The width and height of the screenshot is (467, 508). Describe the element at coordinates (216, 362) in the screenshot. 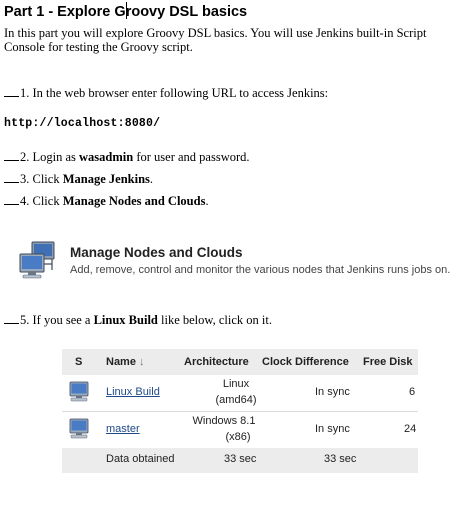

I see `header-architecture: Architecture` at that location.